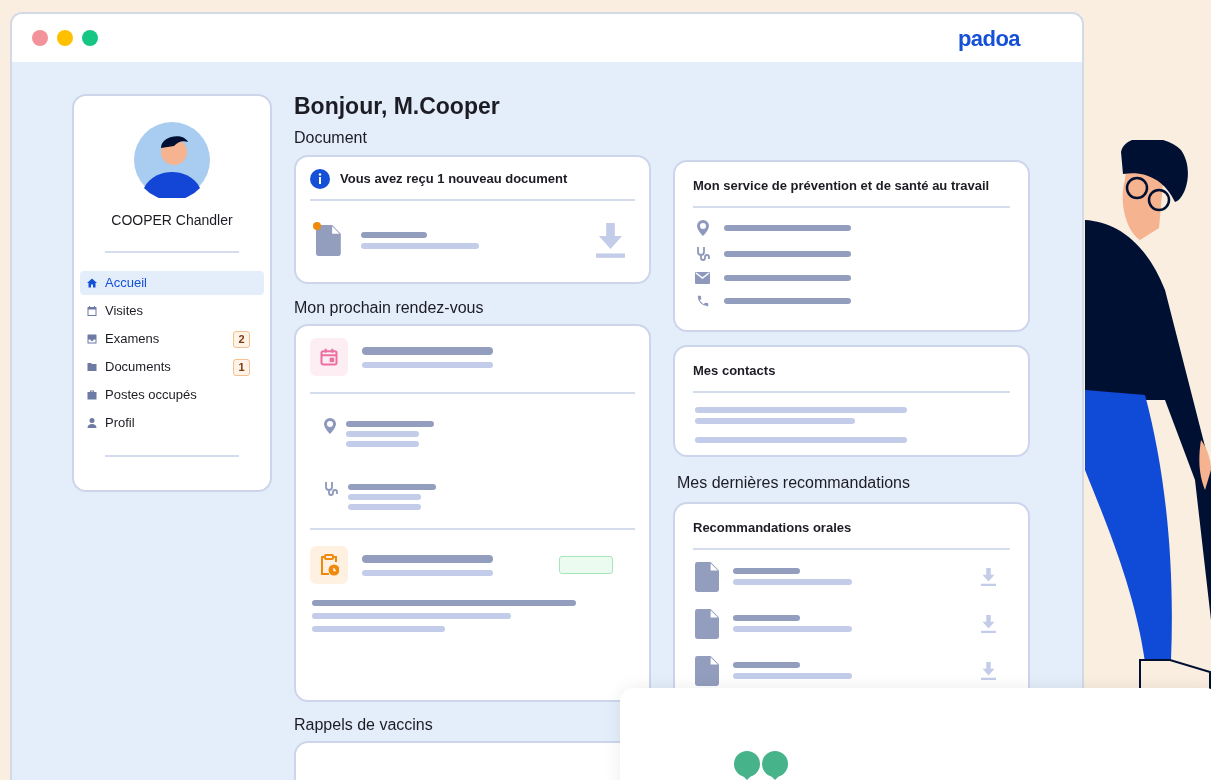 Image resolution: width=1211 pixels, height=780 pixels. What do you see at coordinates (454, 179) in the screenshot?
I see `notice-text: Vous avez reçu 1 nouveau document` at bounding box center [454, 179].